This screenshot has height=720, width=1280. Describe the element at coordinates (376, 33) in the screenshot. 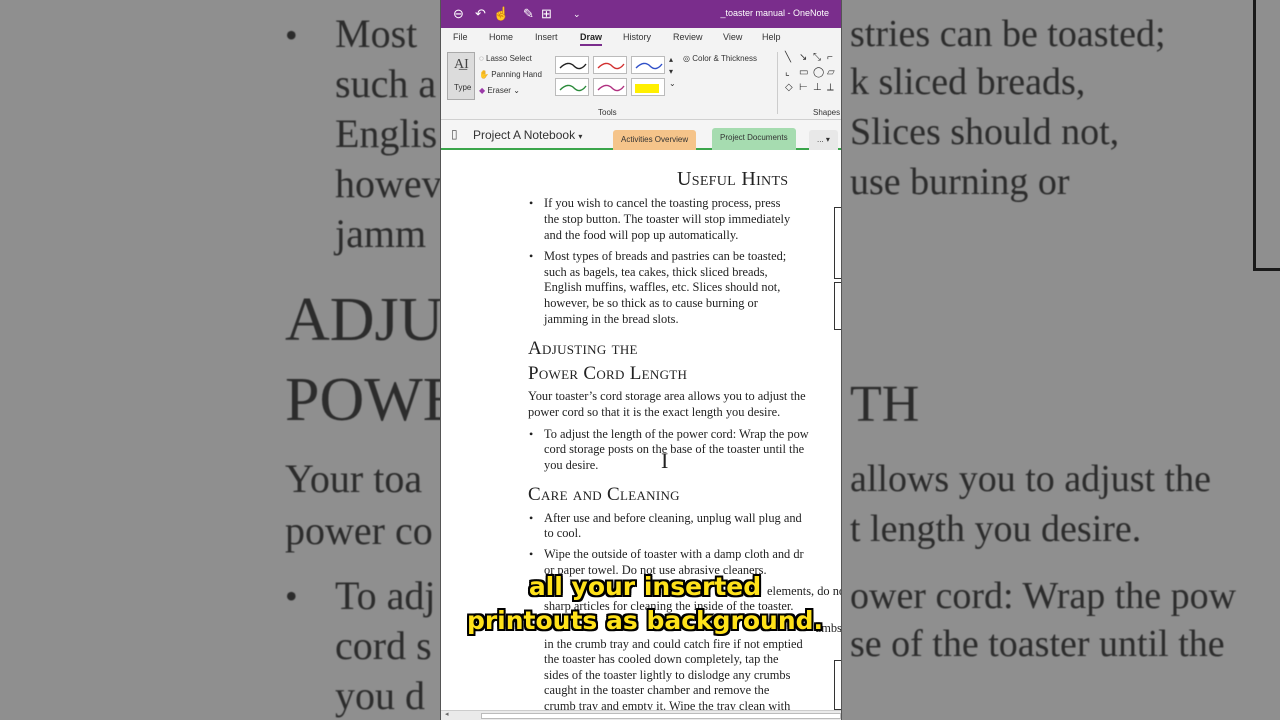

I see `bg-text: Most` at that location.